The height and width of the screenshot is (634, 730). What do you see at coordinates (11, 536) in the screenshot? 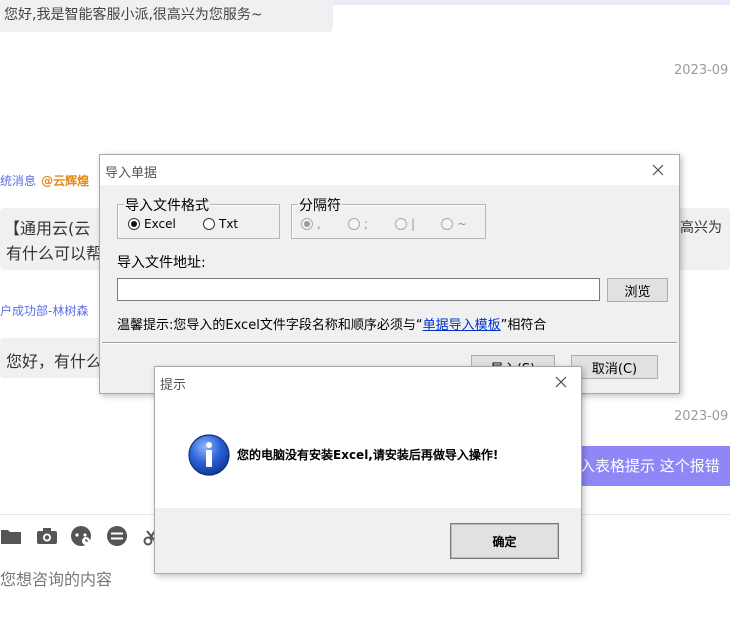
I see `folder-icon` at bounding box center [11, 536].